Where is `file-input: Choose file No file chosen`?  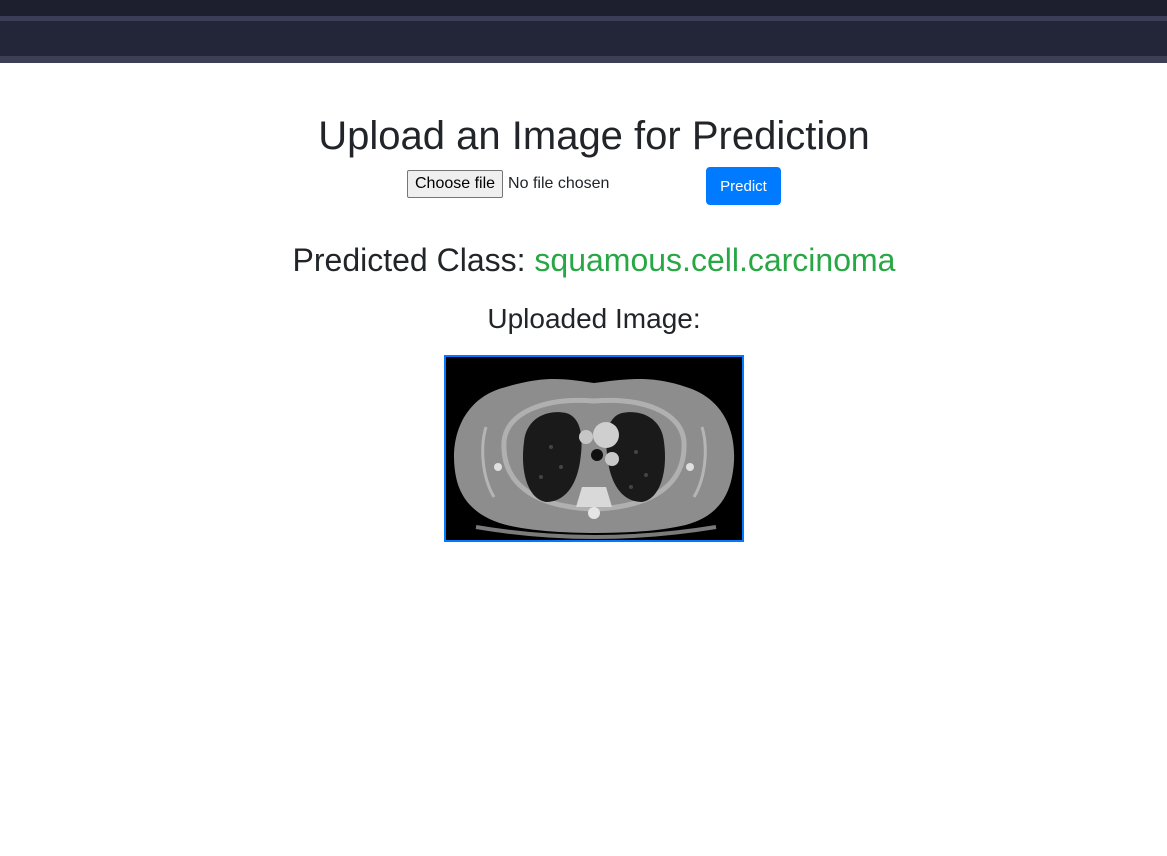 file-input: Choose file No file chosen is located at coordinates (508, 184).